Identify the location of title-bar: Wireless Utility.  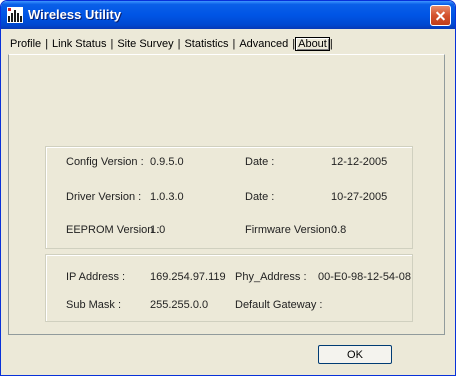
(228, 15).